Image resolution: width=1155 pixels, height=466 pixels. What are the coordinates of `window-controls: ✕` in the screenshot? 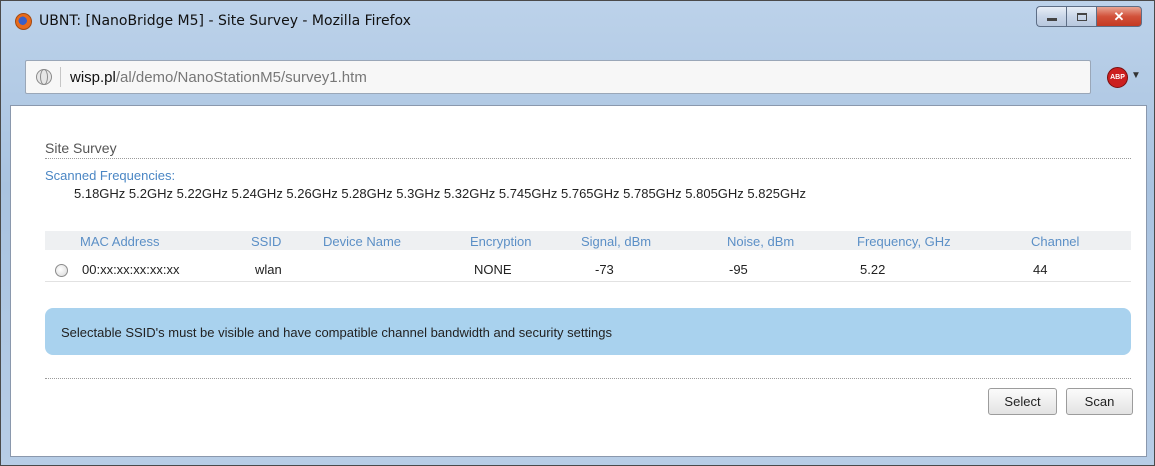 It's located at (1089, 17).